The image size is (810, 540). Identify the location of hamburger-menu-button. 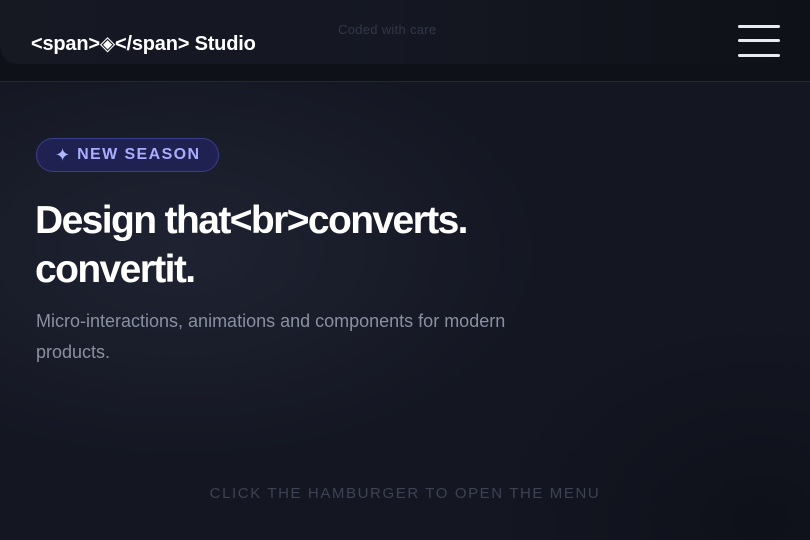
(759, 41).